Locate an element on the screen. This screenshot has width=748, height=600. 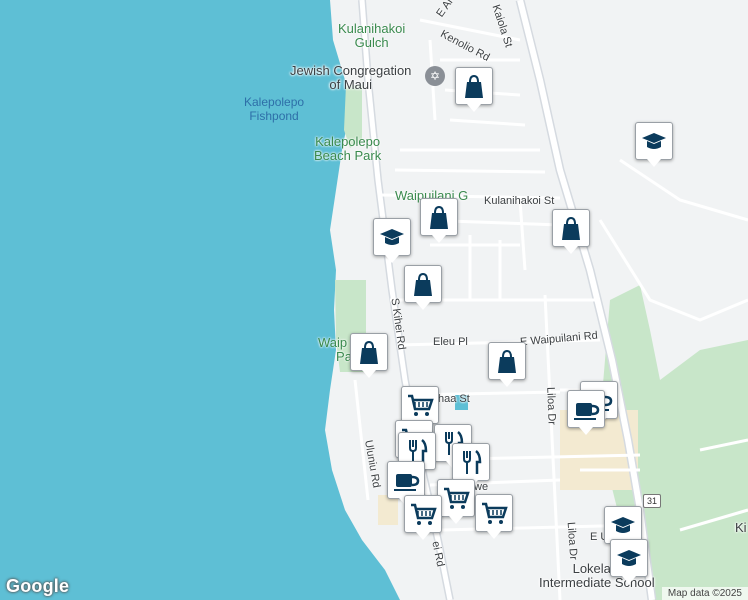
kalepolepo-fishpond-label: Kalepolepo Fishpond is located at coordinates (274, 109).